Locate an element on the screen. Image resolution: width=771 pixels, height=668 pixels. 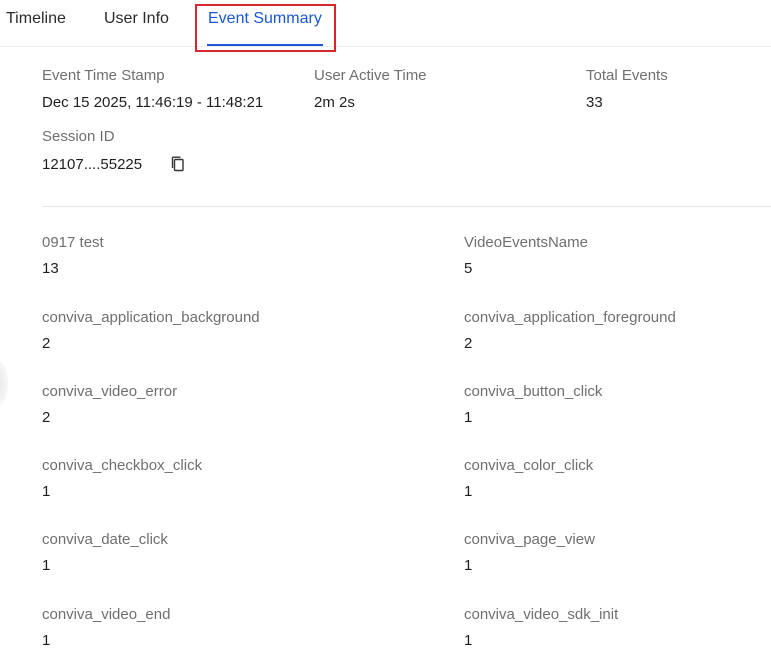
session-id-value: 12107....55225 is located at coordinates (92, 164).